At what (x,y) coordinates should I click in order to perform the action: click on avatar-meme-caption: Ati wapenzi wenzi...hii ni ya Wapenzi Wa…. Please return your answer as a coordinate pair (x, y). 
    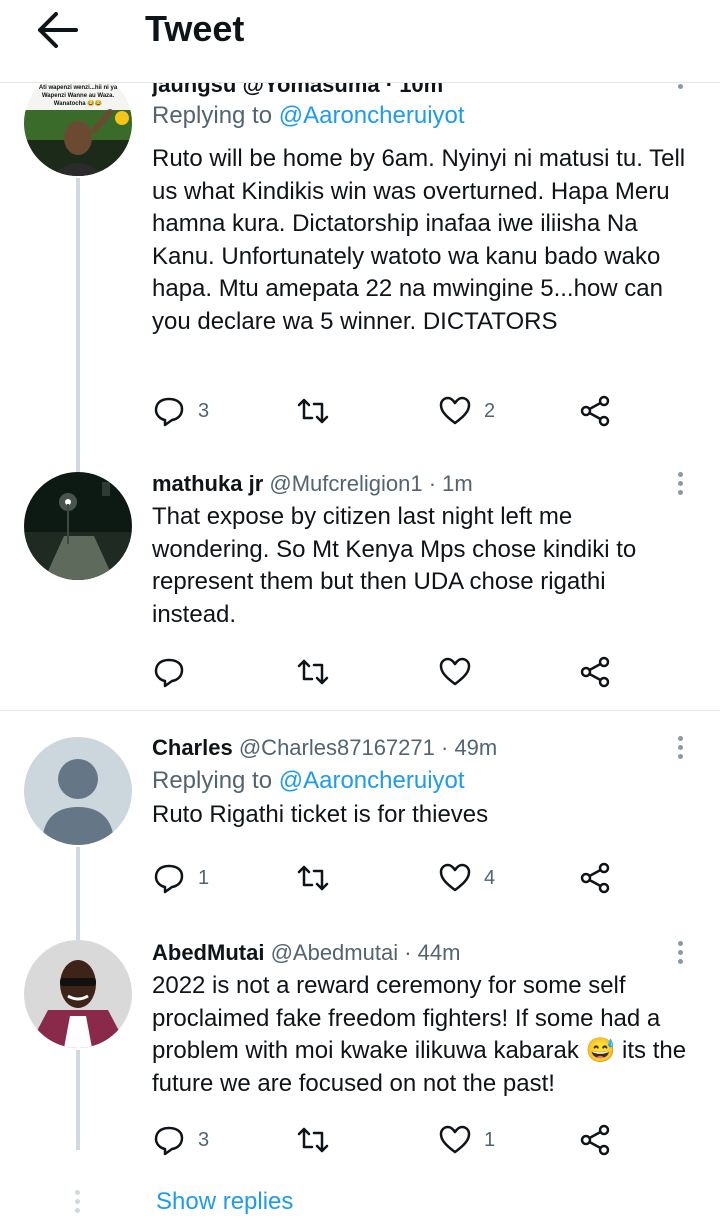
    Looking at the image, I should click on (78, 96).